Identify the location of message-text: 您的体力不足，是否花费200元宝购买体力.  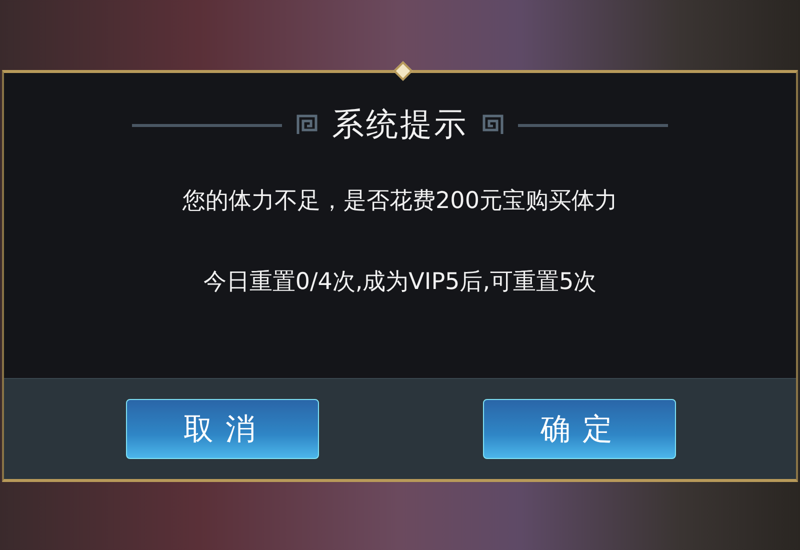
(400, 201).